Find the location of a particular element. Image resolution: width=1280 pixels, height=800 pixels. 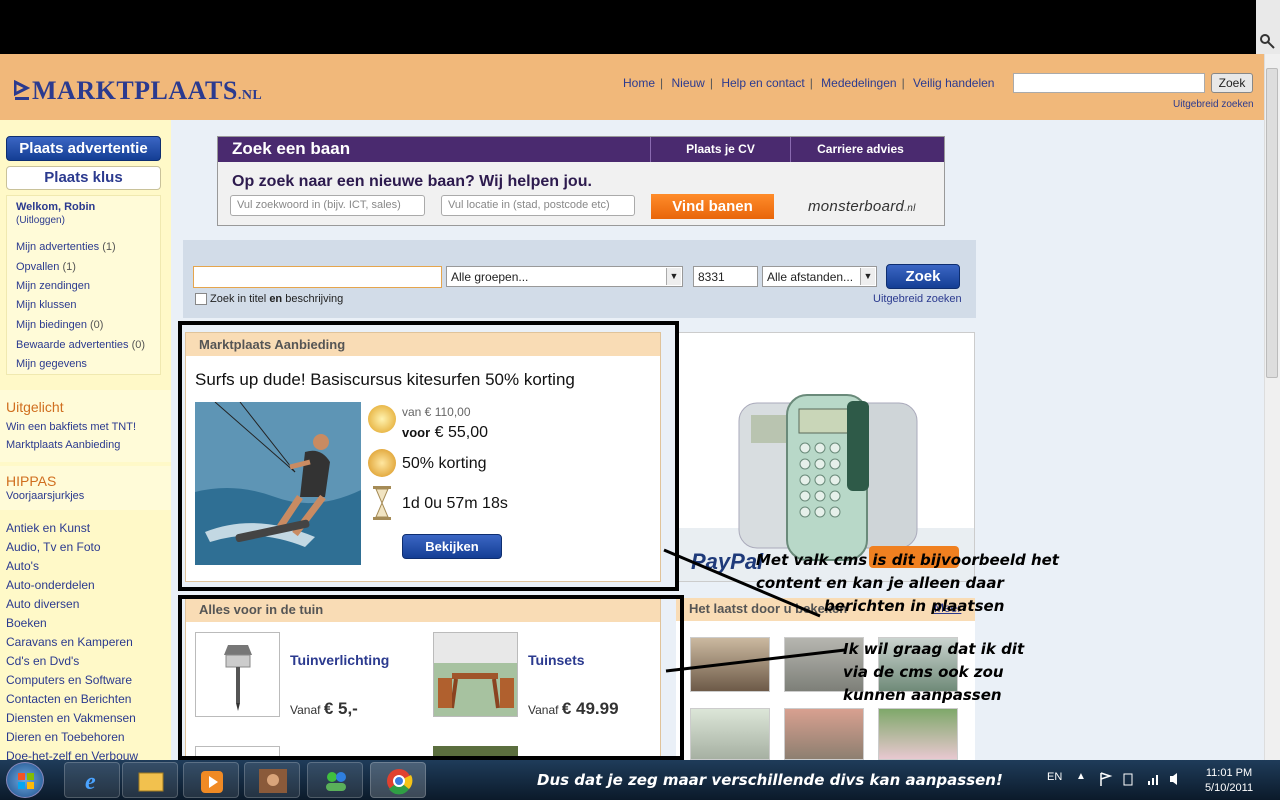

sidebar-item-mijn-zendingen: Mijn zendingen is located at coordinates (53, 286).